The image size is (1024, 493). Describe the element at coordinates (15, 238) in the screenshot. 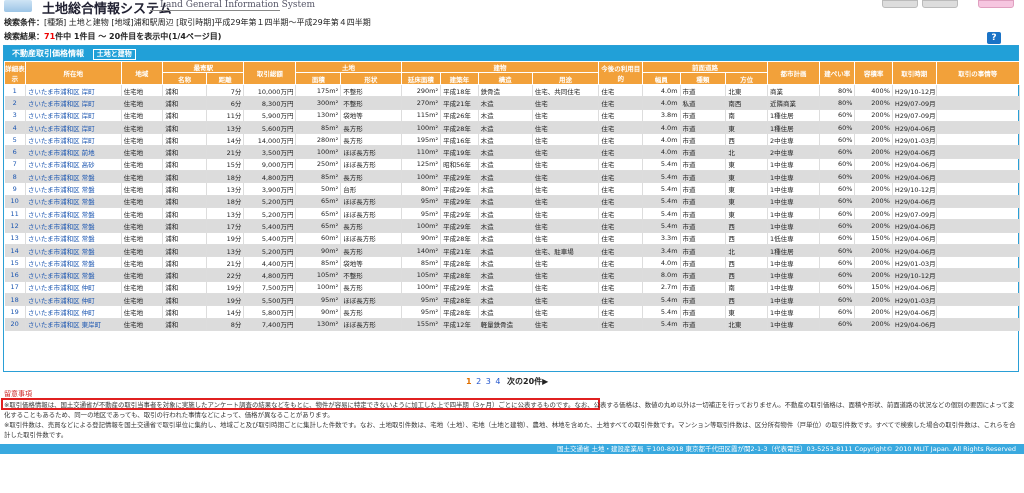

I see `cell-no: 13` at that location.